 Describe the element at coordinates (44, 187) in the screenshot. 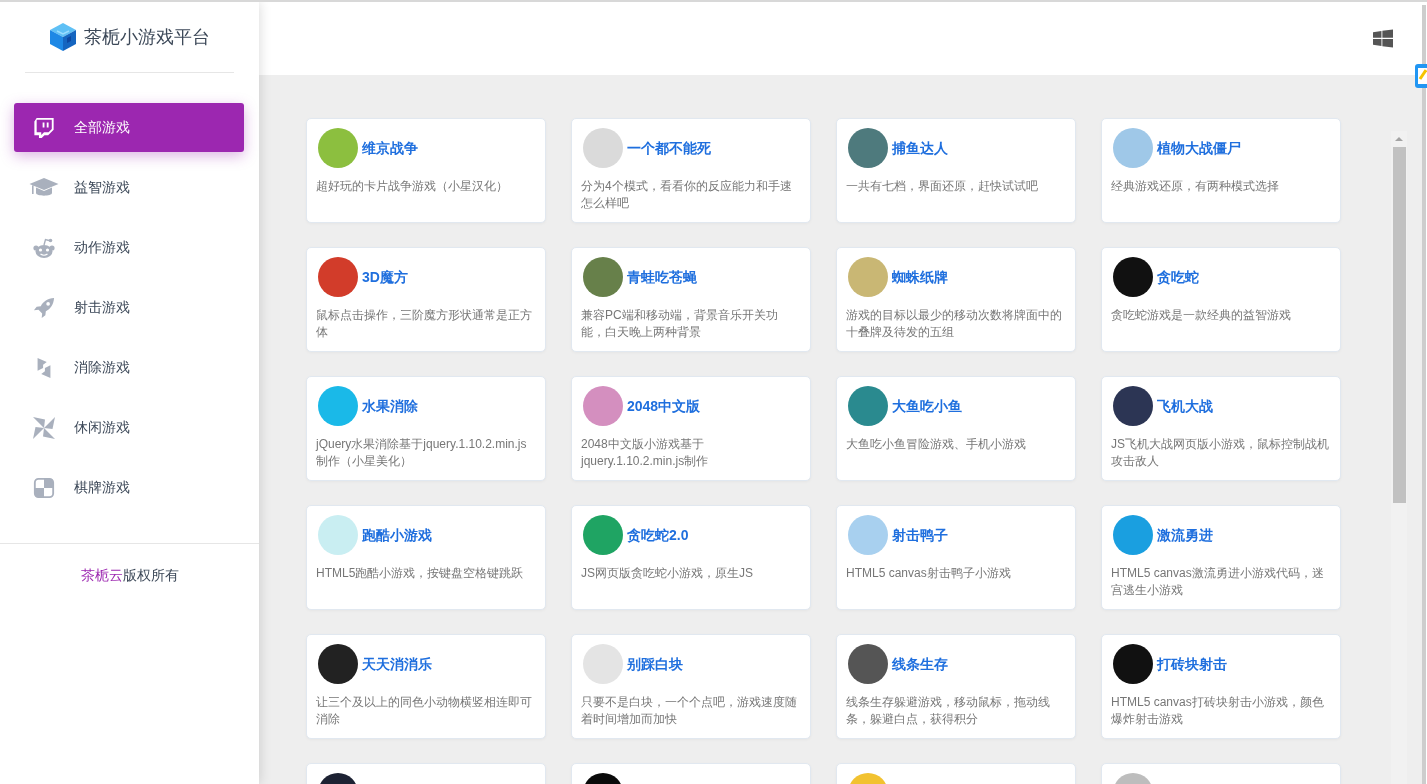

I see `graduation-cap-icon` at that location.